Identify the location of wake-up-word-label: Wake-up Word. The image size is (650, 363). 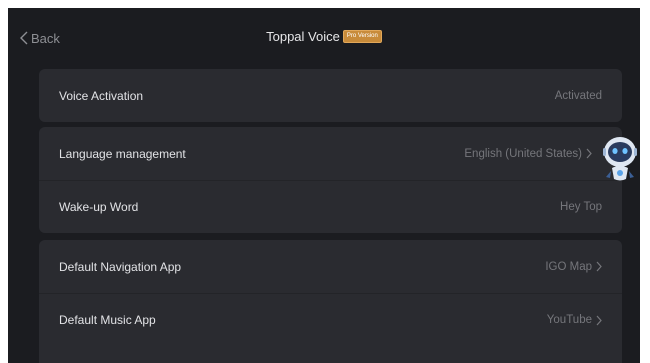
(99, 207).